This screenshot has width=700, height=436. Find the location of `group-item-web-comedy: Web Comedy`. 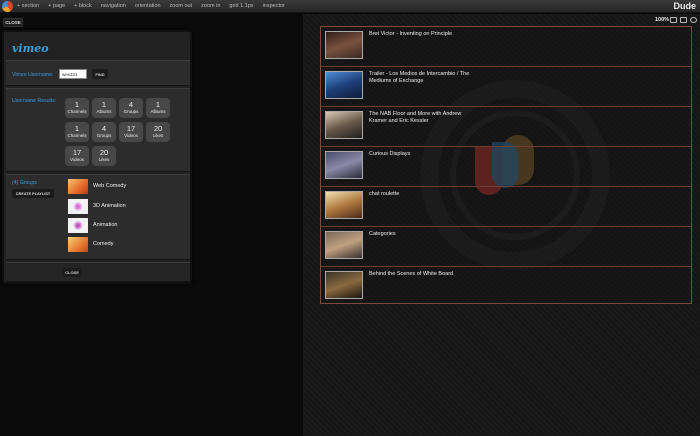

group-item-web-comedy: Web Comedy is located at coordinates (97, 186).